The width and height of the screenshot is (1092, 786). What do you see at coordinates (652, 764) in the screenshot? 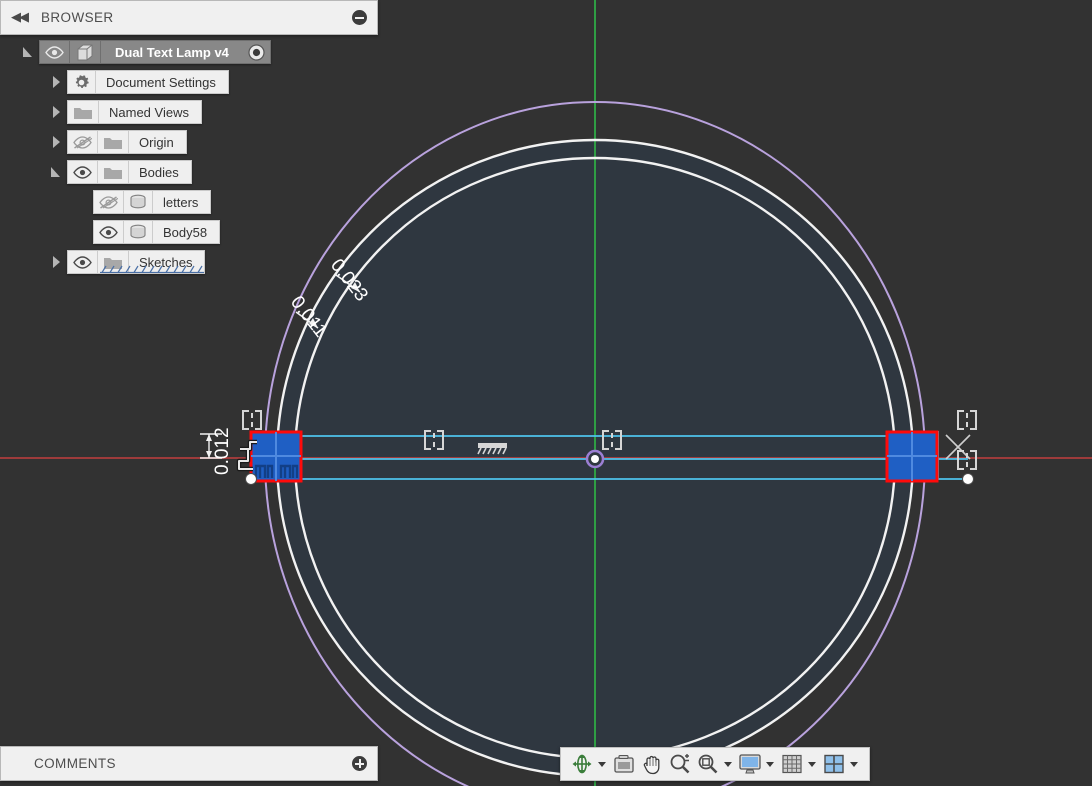
I see `pan-hand-icon` at bounding box center [652, 764].